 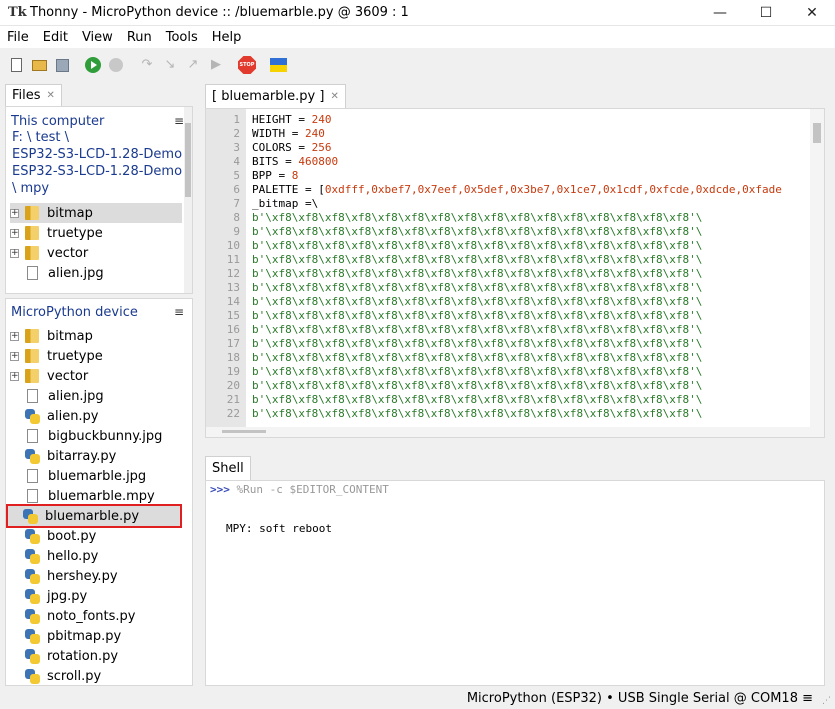 What do you see at coordinates (75, 233) in the screenshot?
I see `item-name: truetype` at bounding box center [75, 233].